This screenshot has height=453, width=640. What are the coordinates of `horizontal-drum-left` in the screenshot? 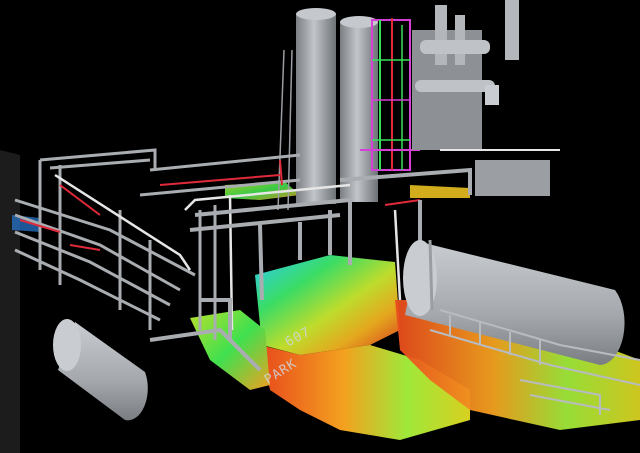 It's located at (100, 370).